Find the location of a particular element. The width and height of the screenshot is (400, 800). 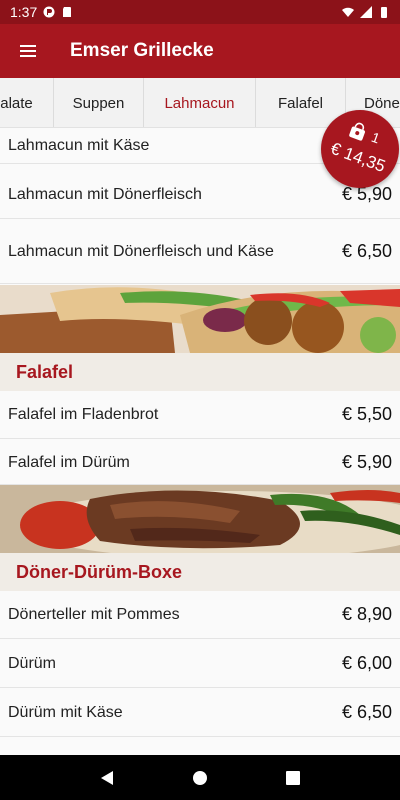

back-triangle-icon is located at coordinates (106, 777).